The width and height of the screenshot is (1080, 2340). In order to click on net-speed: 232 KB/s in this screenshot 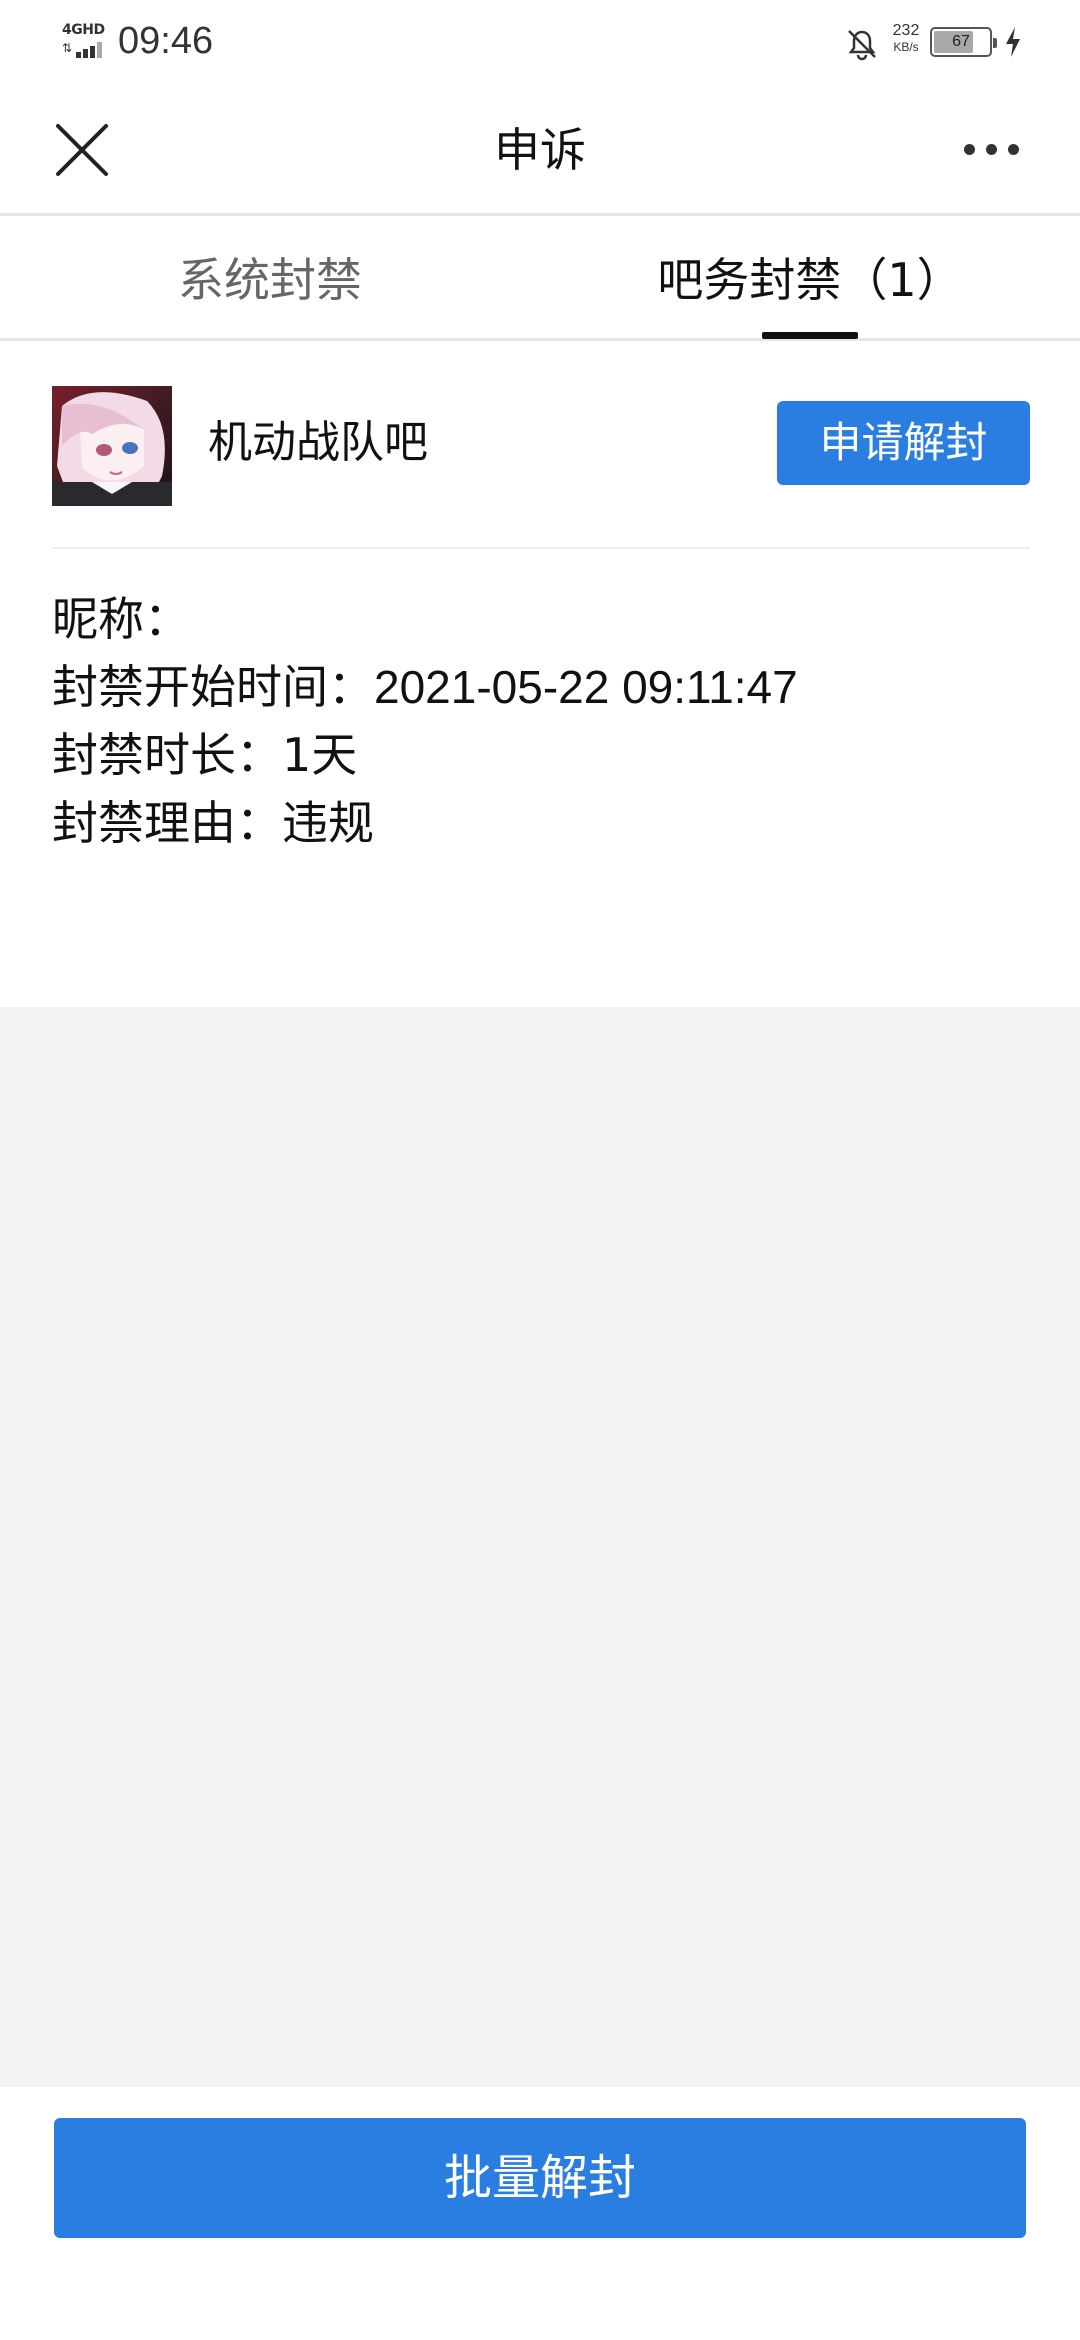, I will do `click(906, 38)`.